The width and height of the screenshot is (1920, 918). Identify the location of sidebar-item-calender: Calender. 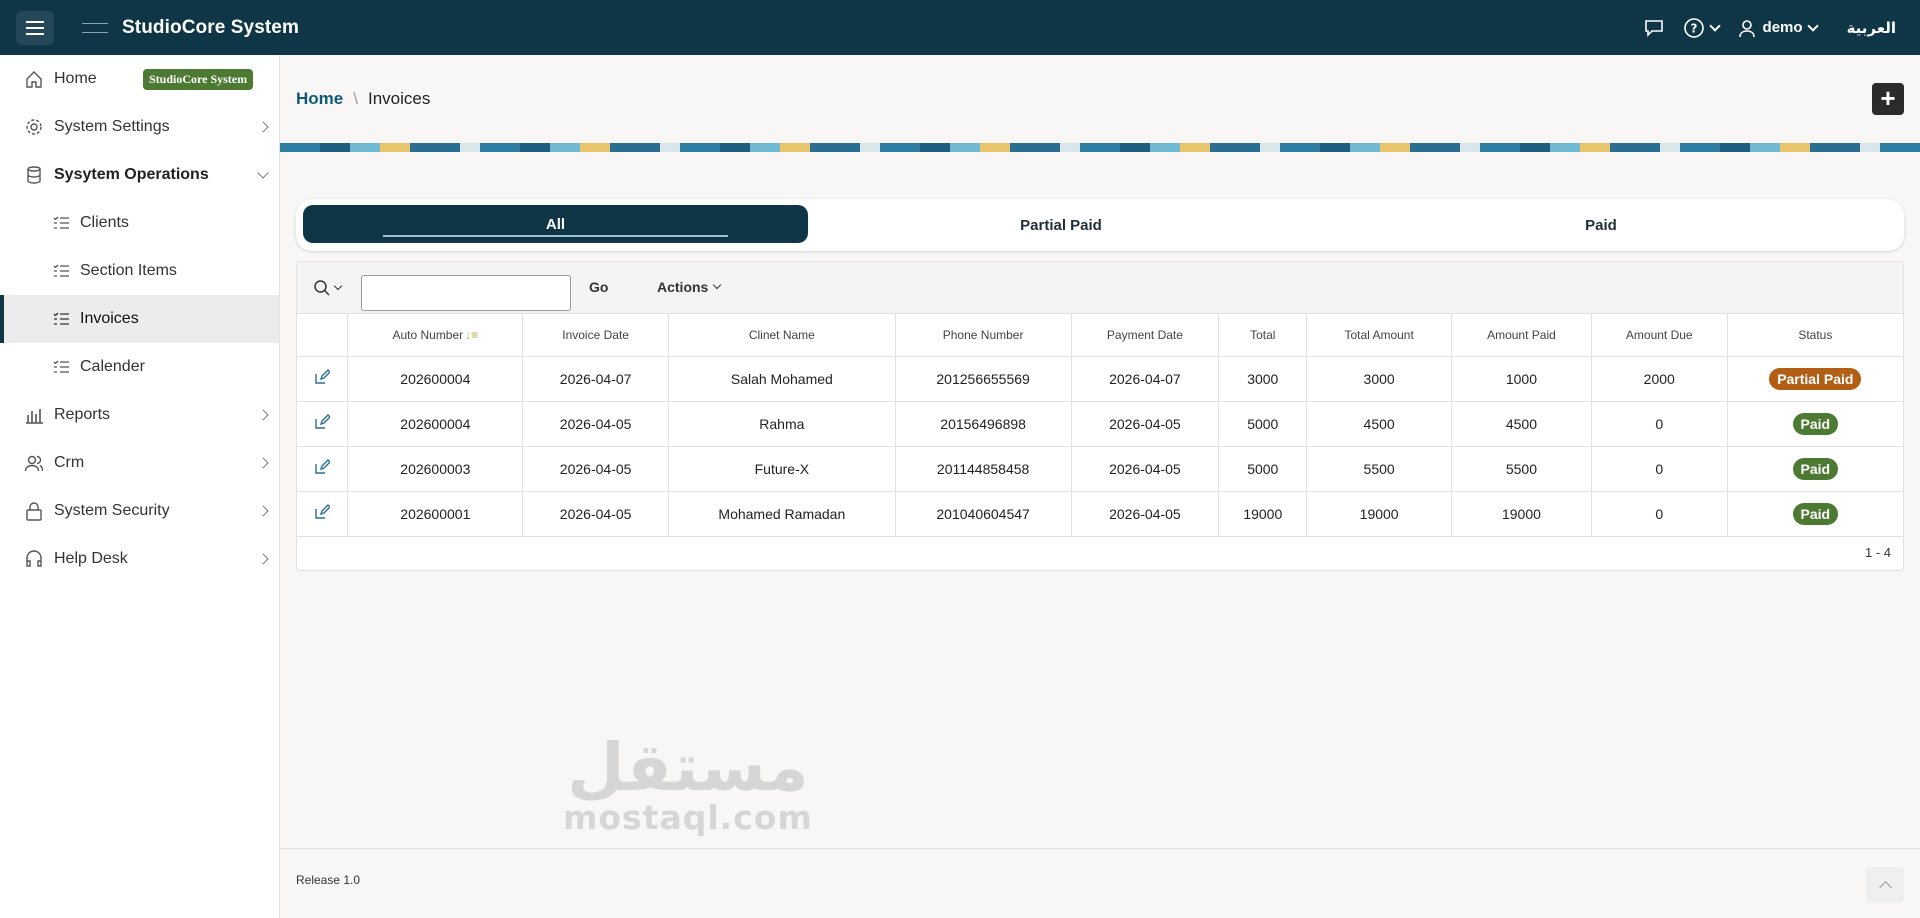
(139, 367).